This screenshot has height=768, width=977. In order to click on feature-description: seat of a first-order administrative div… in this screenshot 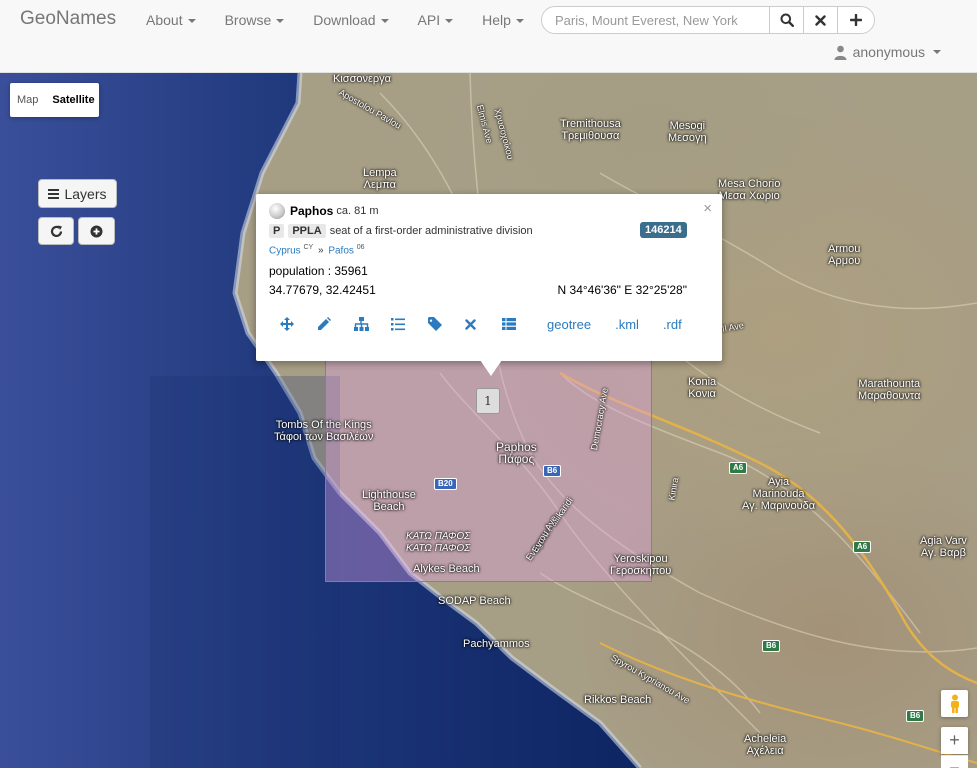, I will do `click(431, 231)`.